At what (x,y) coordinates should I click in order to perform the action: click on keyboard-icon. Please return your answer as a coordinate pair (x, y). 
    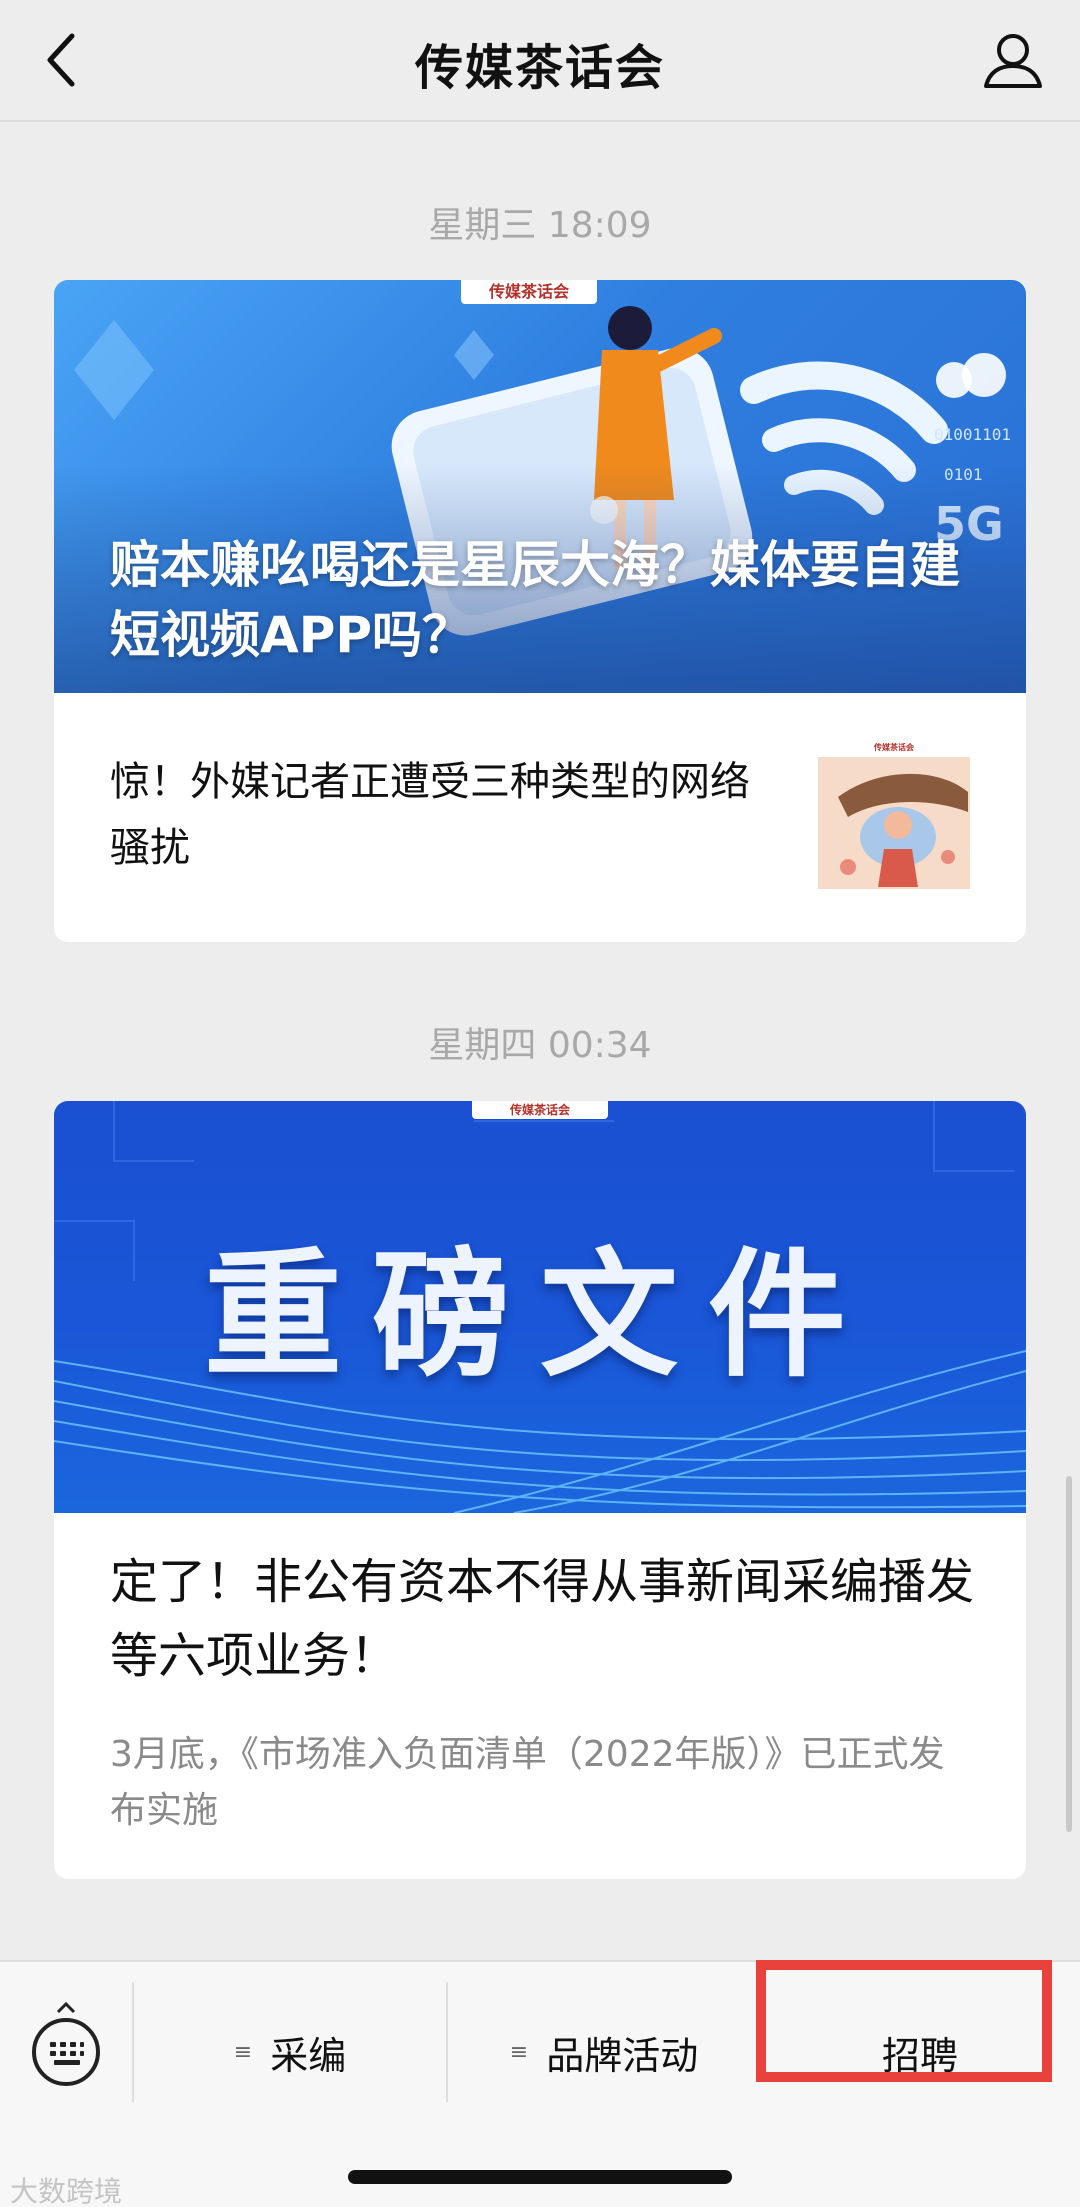
    Looking at the image, I should click on (66, 2052).